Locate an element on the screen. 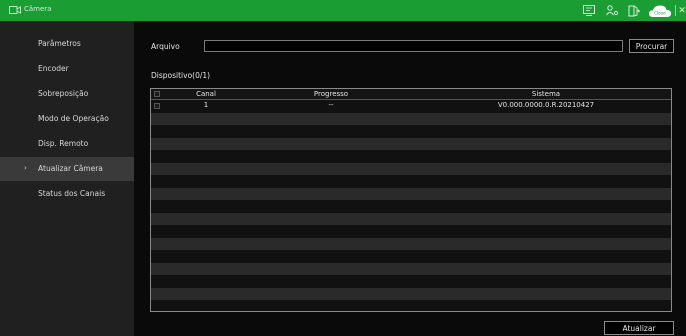 This screenshot has width=686, height=336. window-title: Câmera is located at coordinates (38, 9).